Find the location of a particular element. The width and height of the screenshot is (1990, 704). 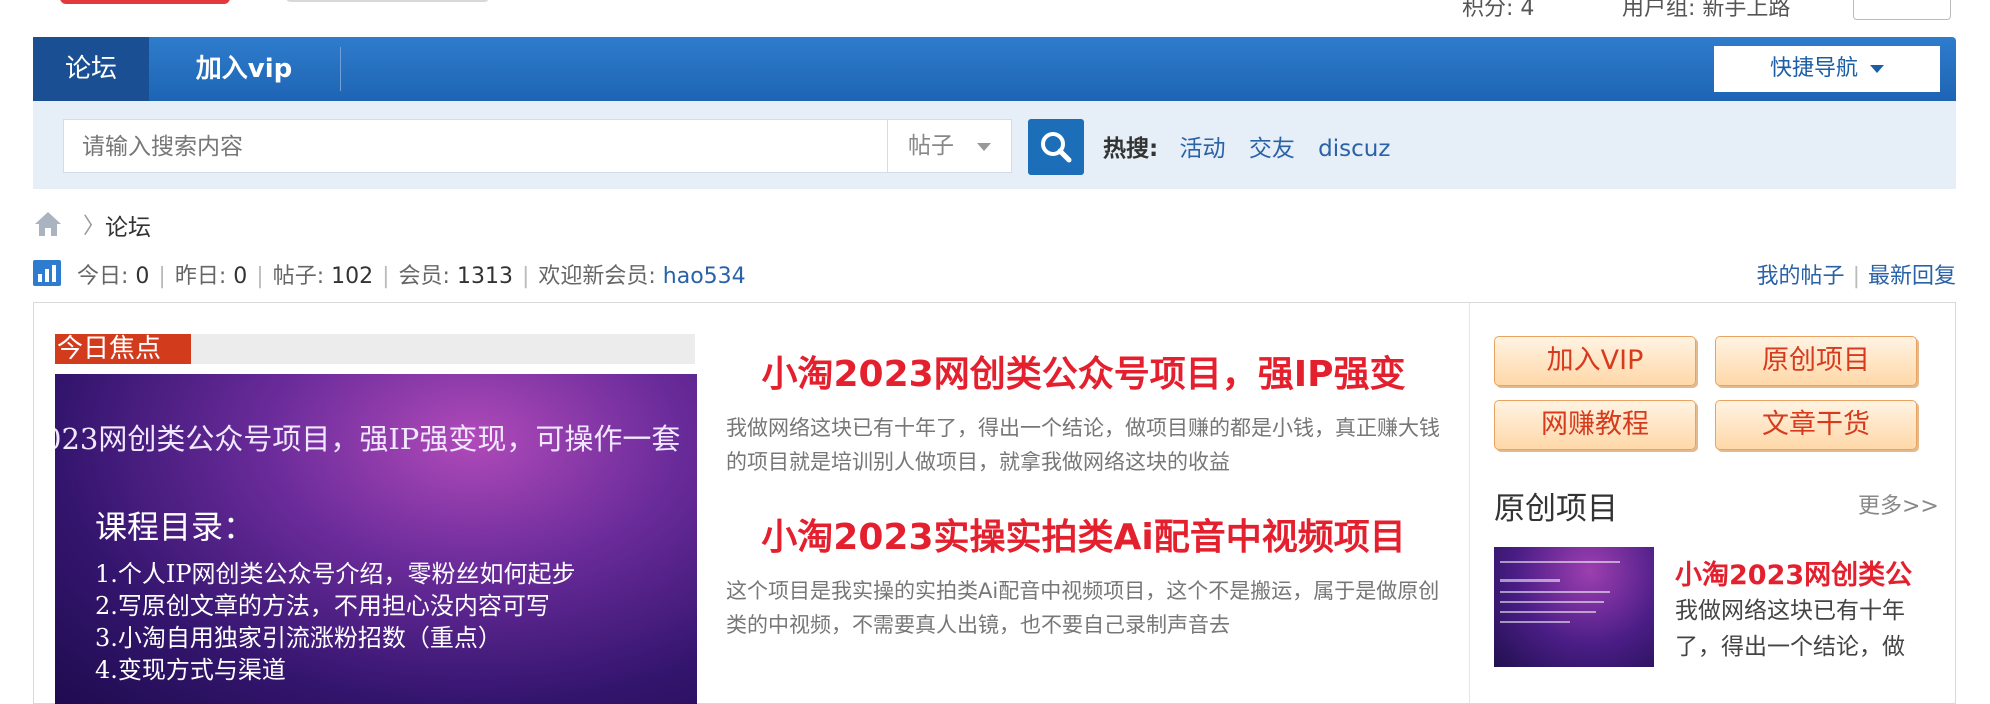

search-button is located at coordinates (1056, 147).